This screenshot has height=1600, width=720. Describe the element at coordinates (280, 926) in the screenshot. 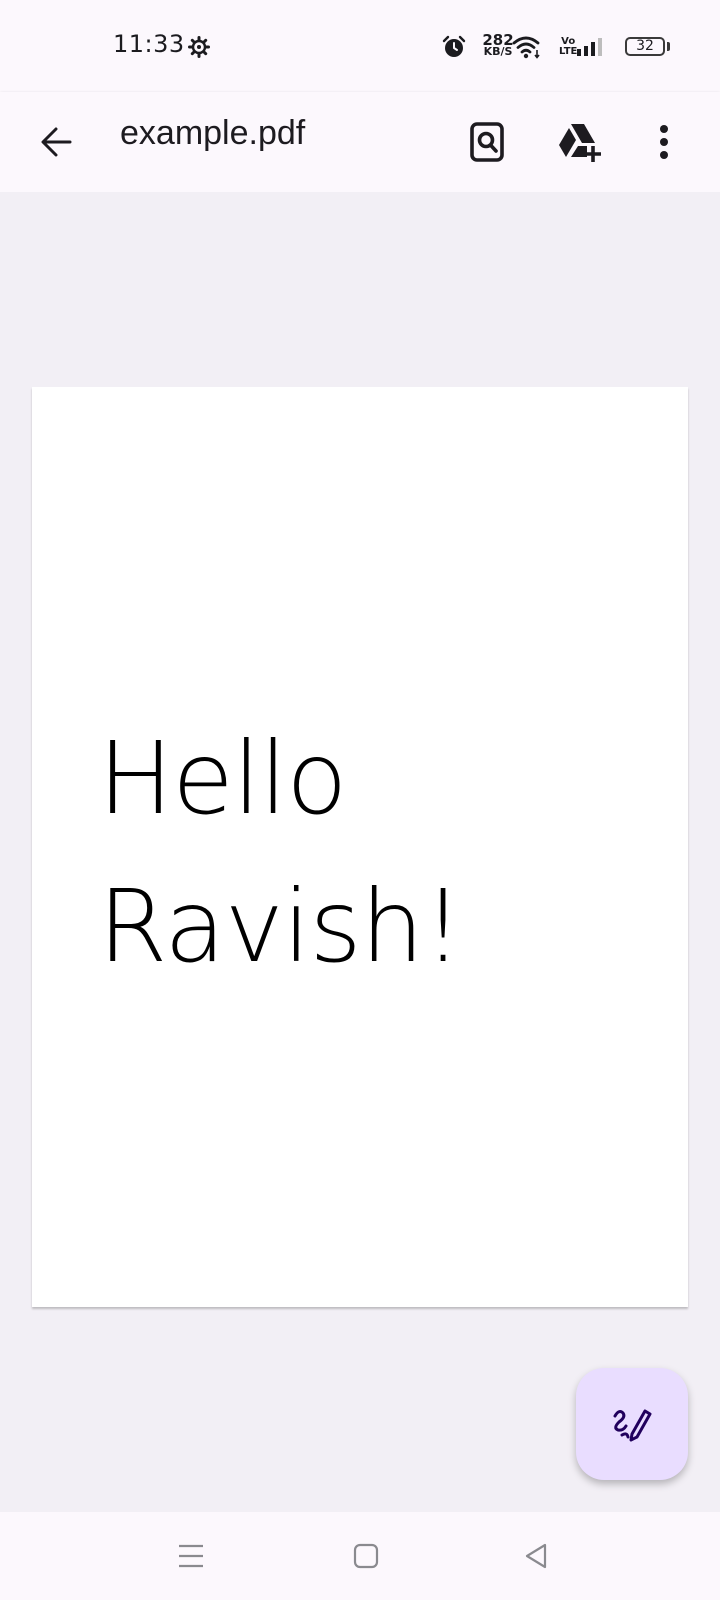

I see `pdf-text-line: Ravish!` at that location.